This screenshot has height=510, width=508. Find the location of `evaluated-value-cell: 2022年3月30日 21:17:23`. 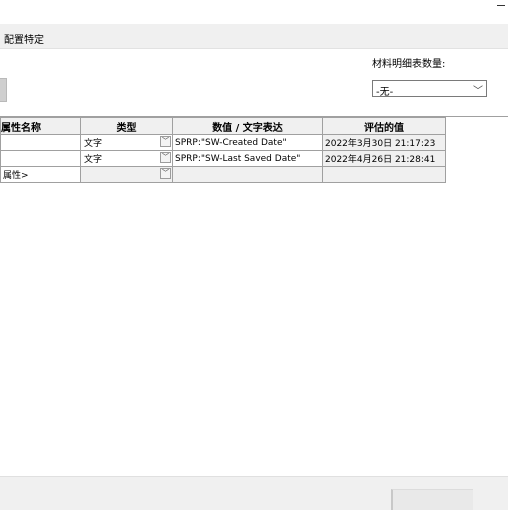

evaluated-value-cell: 2022年3月30日 21:17:23 is located at coordinates (384, 142).